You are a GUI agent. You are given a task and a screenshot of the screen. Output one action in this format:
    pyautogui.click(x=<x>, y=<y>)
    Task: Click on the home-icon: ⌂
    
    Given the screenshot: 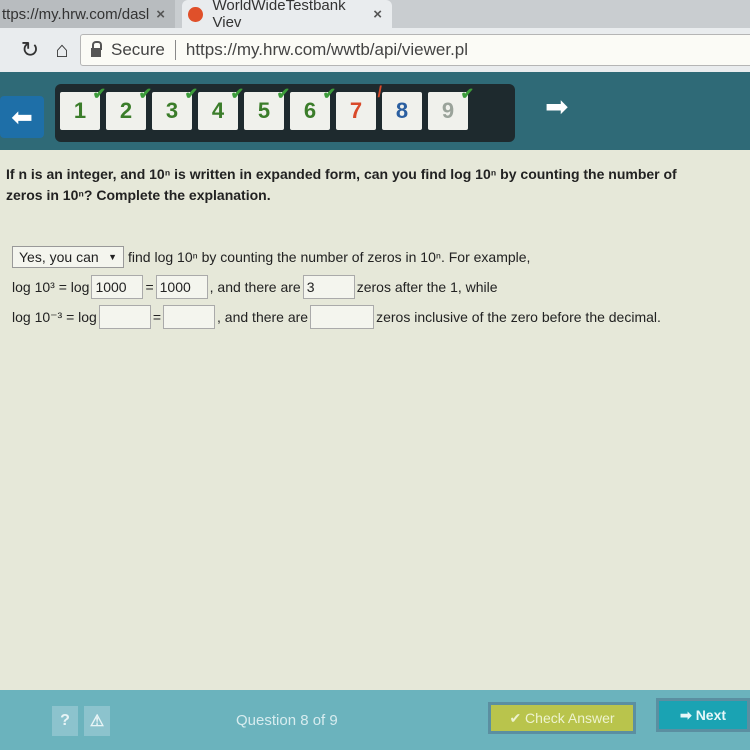 What is the action you would take?
    pyautogui.click(x=62, y=50)
    